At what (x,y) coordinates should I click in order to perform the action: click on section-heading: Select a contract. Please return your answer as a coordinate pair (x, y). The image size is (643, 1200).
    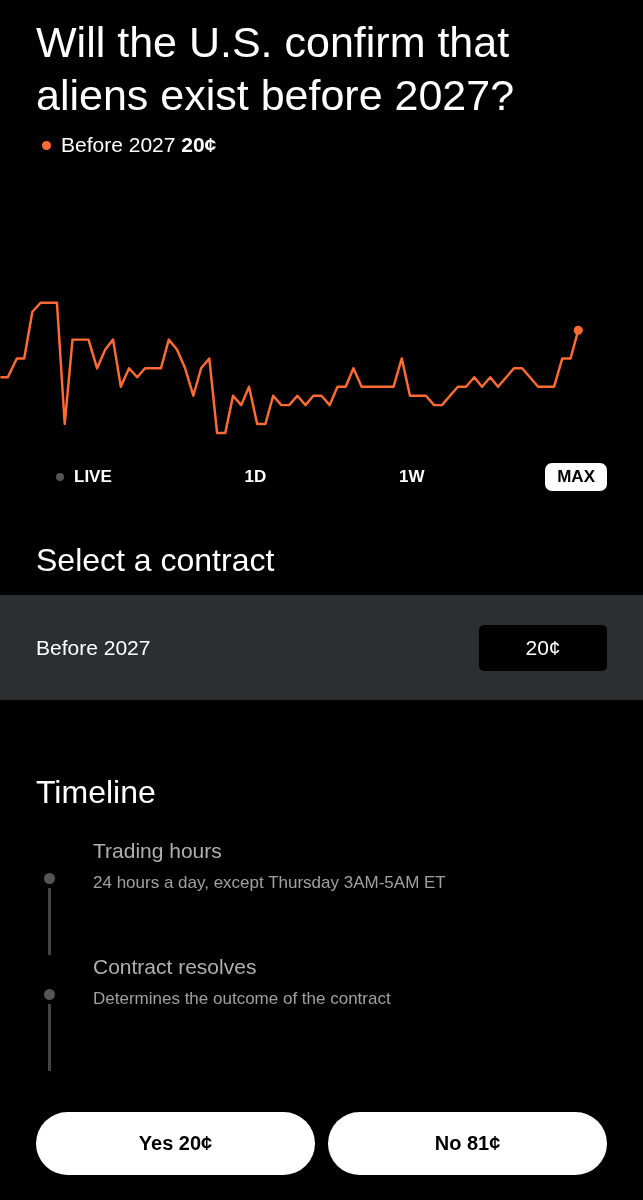
    Looking at the image, I should click on (155, 560).